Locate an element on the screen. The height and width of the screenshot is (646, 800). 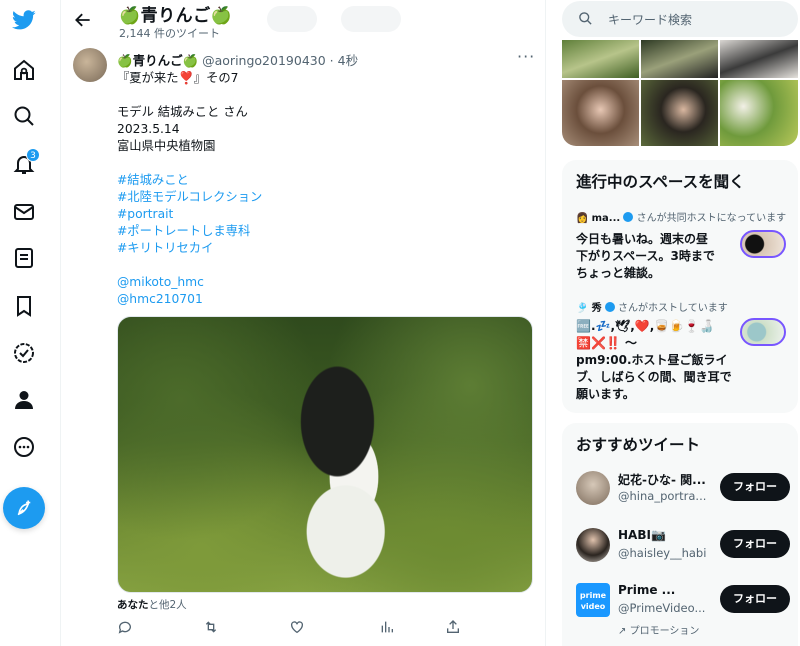
left-nav: 3 is located at coordinates (24, 323).